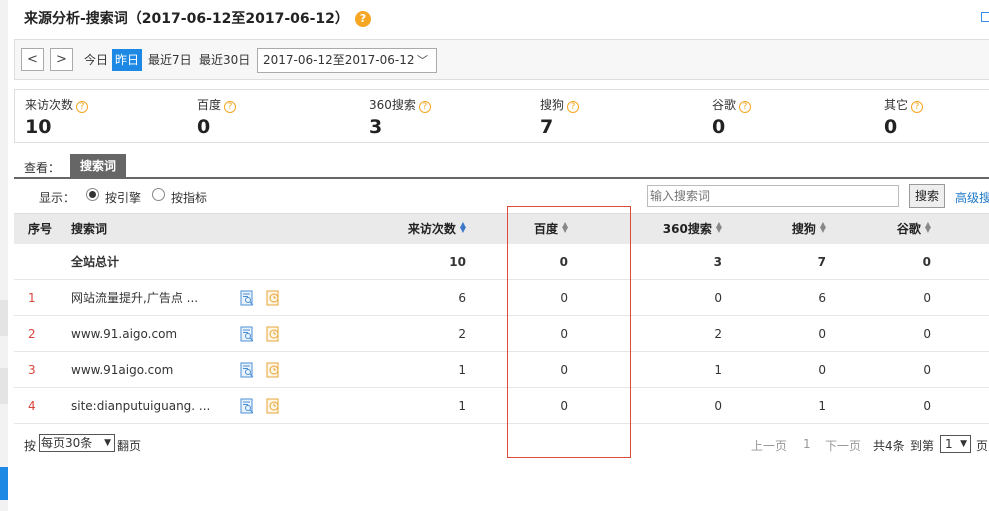  Describe the element at coordinates (32, 334) in the screenshot. I see `cell-index: 2` at that location.